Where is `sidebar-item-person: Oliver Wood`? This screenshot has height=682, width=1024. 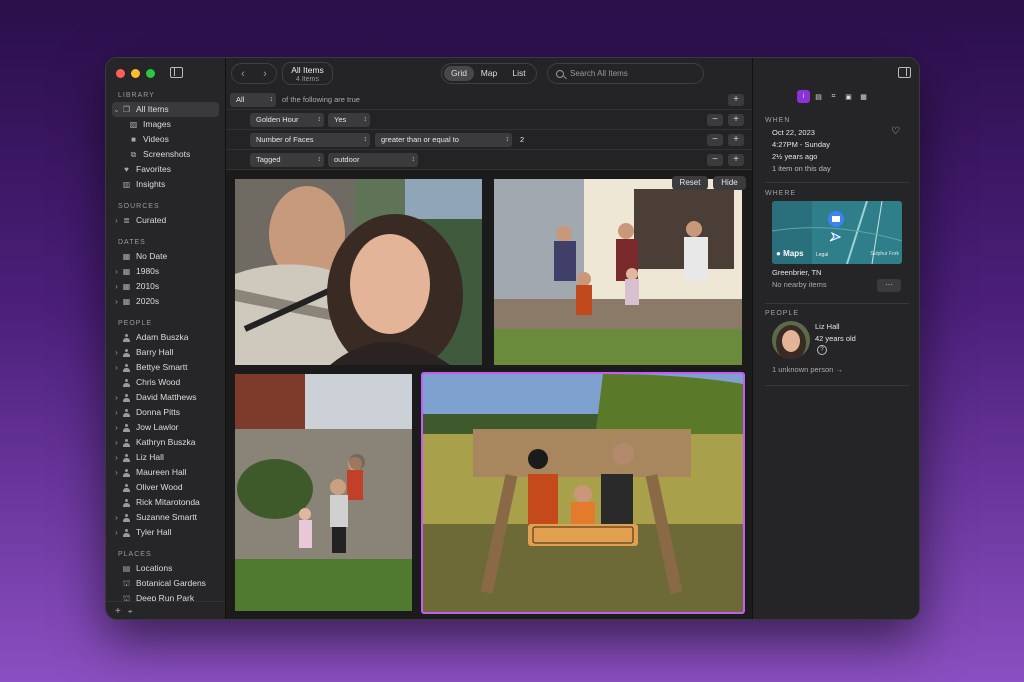
sidebar-item-person: Oliver Wood is located at coordinates (165, 487).